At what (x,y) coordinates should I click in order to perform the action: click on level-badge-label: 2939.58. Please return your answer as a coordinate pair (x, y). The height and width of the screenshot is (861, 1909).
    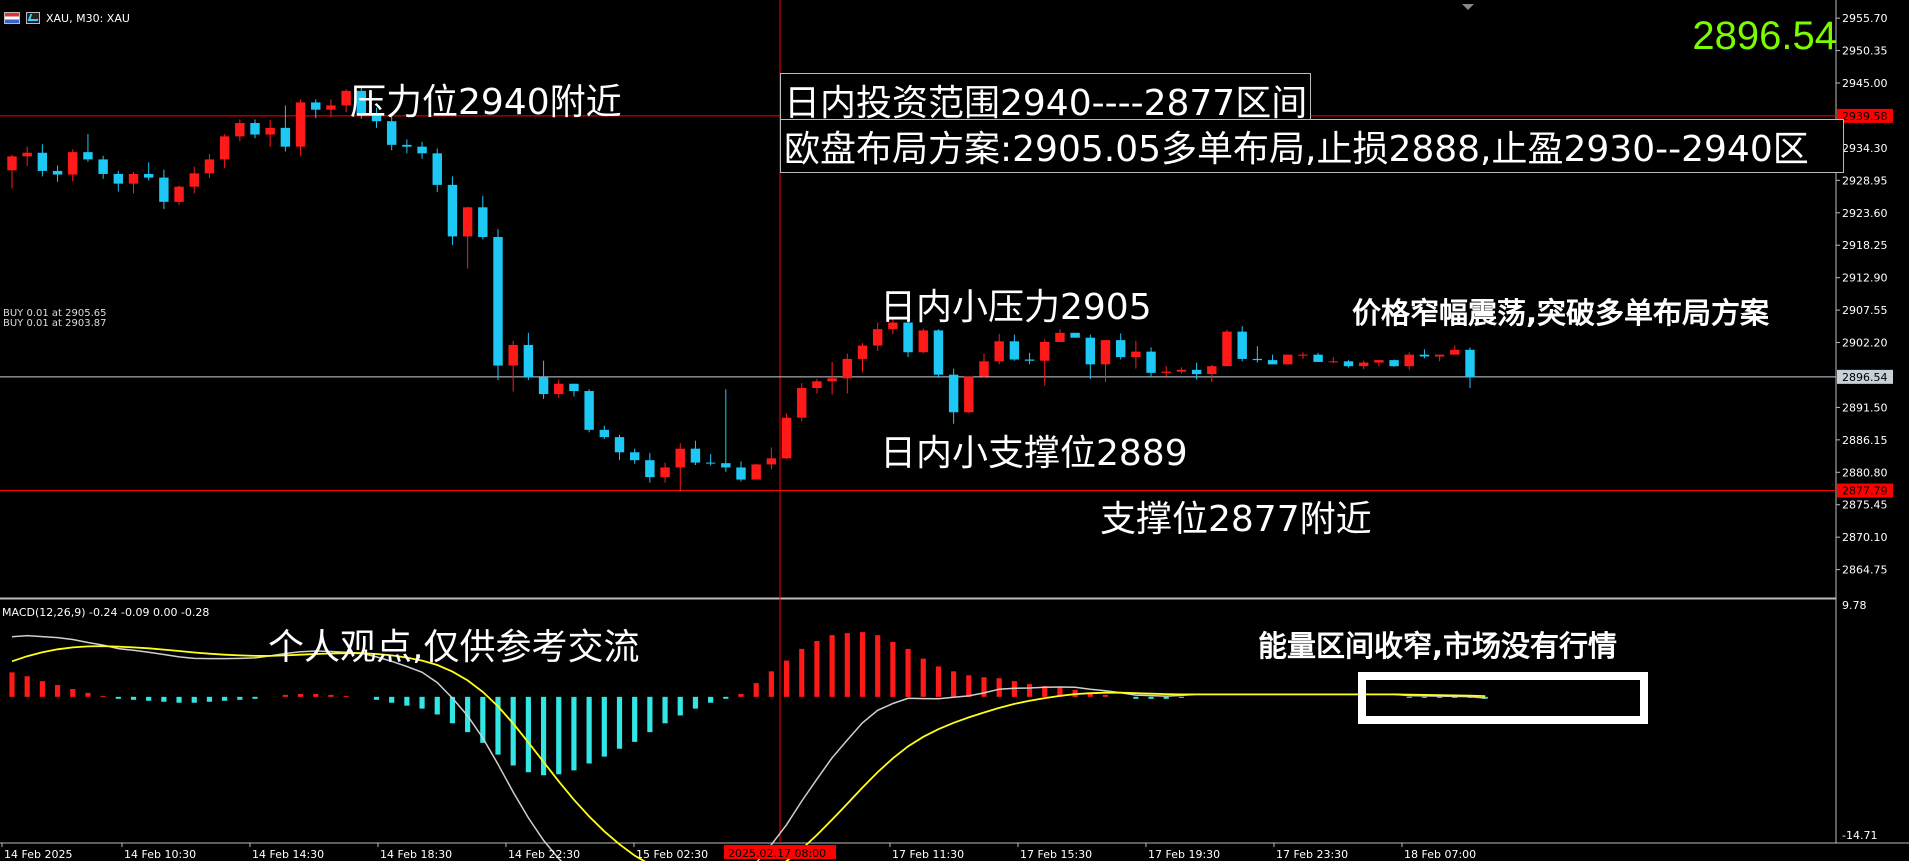
    Looking at the image, I should click on (1865, 116).